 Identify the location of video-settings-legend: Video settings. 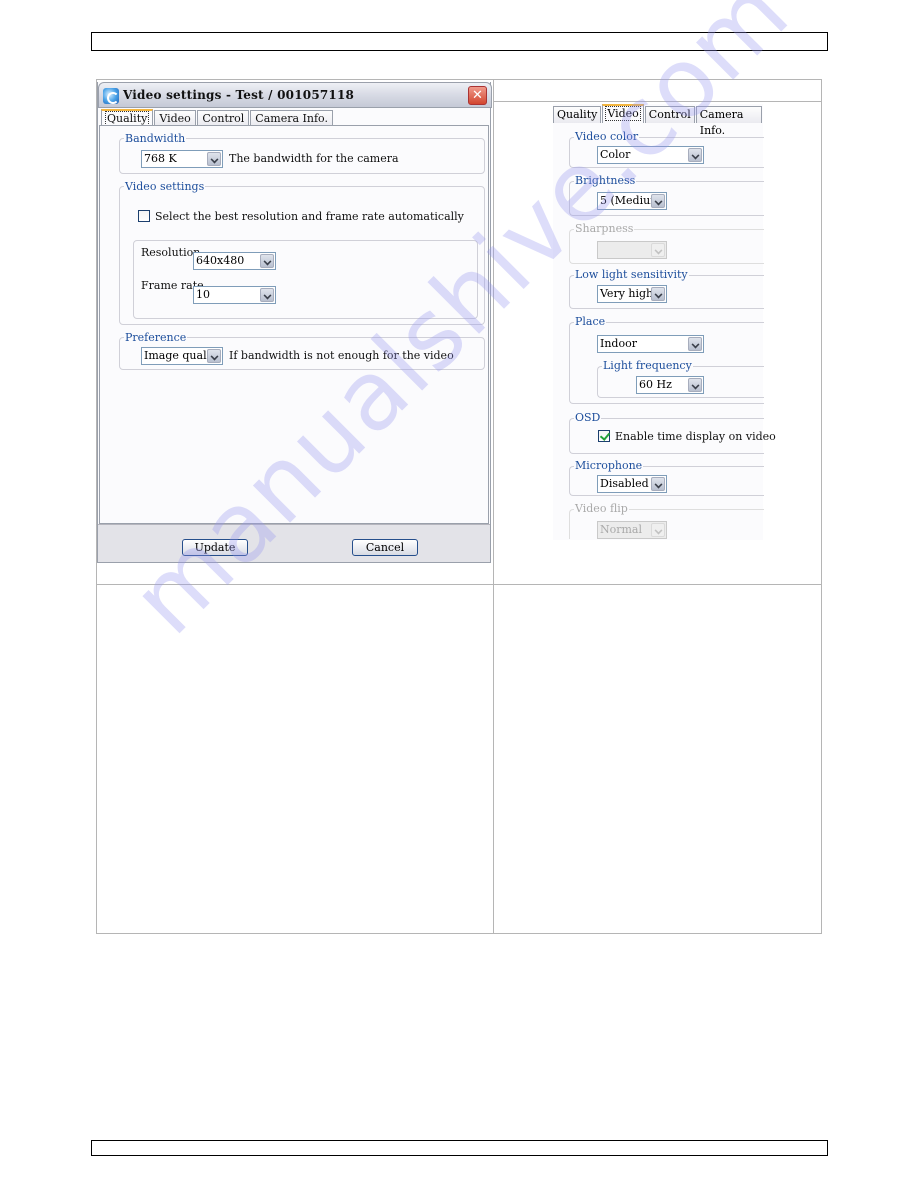
(165, 186).